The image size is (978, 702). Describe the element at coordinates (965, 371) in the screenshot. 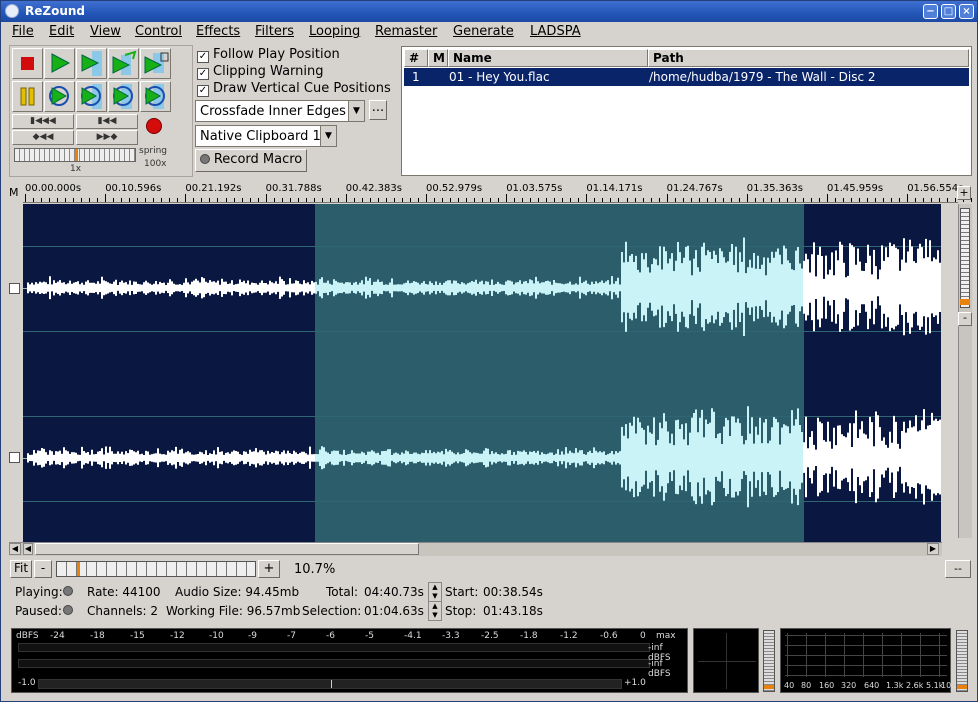

I see `vertical-zoom-slider: -` at that location.